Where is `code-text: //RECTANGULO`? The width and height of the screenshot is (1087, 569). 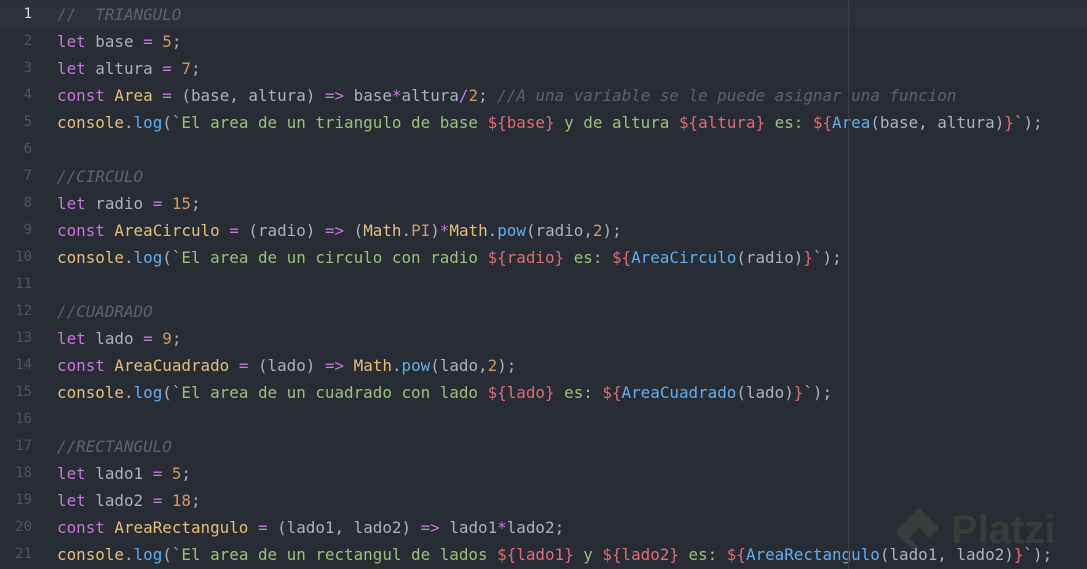
code-text: //RECTANGULO is located at coordinates (114, 446).